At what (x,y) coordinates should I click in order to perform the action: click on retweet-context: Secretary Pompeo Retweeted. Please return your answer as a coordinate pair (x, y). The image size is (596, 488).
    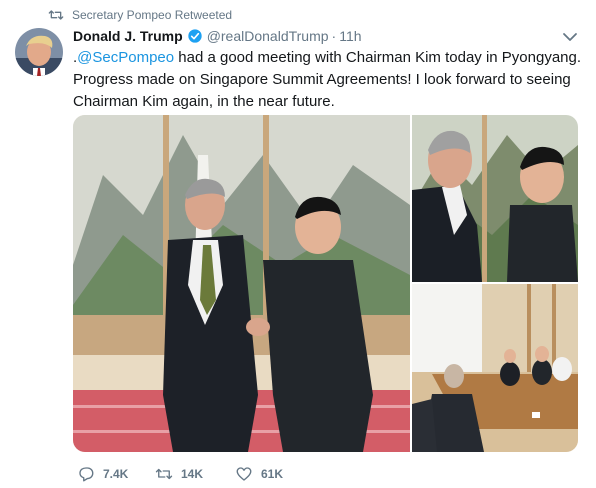
    Looking at the image, I should click on (140, 15).